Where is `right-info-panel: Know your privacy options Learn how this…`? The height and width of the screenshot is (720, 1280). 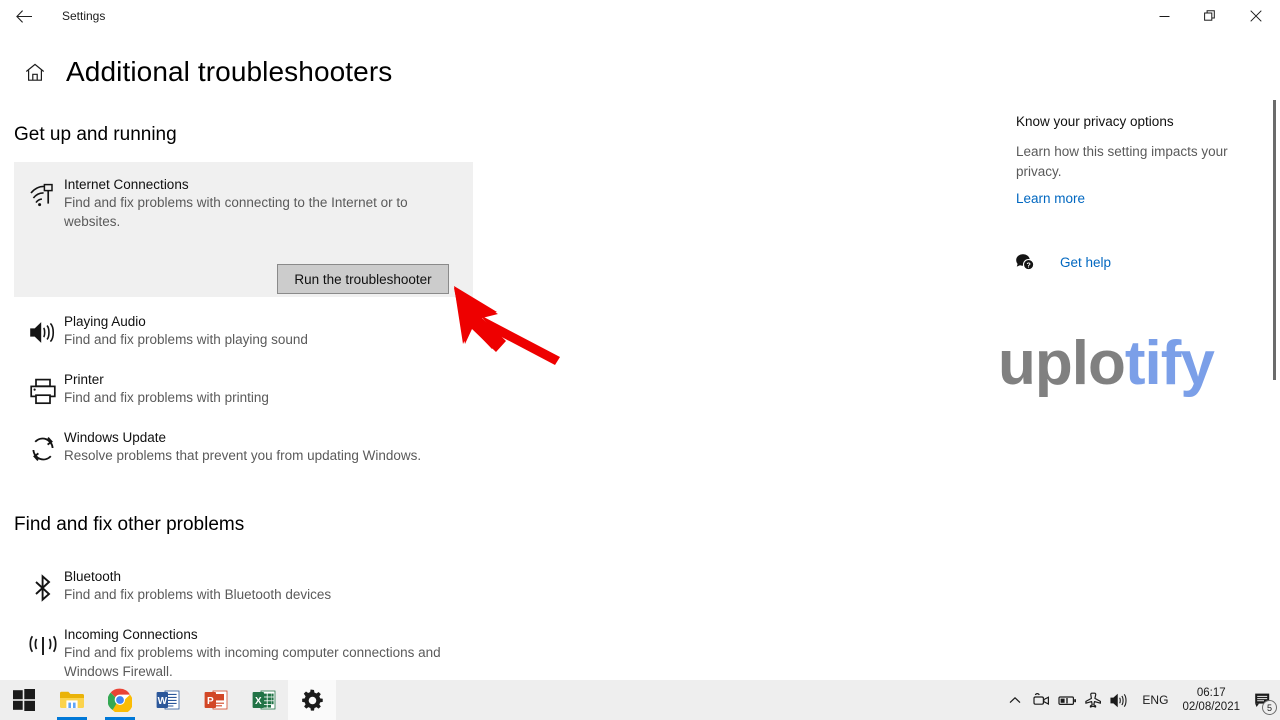
right-info-panel: Know your privacy options Learn how this… is located at coordinates (1136, 160).